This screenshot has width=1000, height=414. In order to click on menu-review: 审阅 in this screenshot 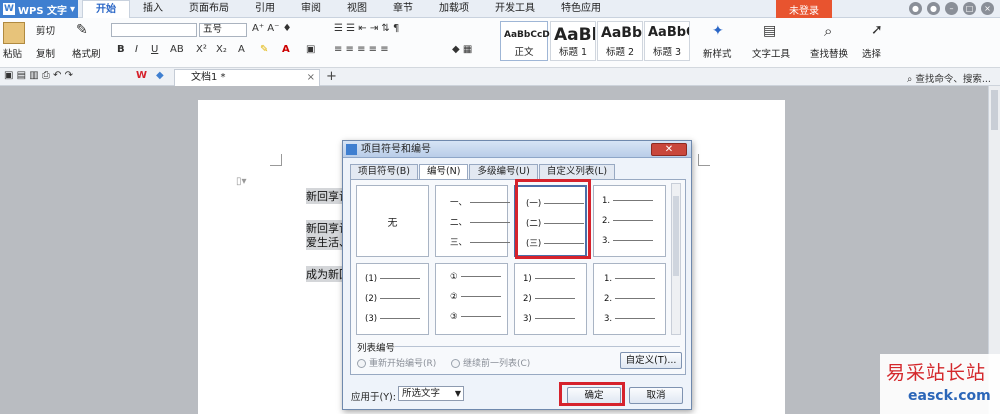, I will do `click(311, 9)`.